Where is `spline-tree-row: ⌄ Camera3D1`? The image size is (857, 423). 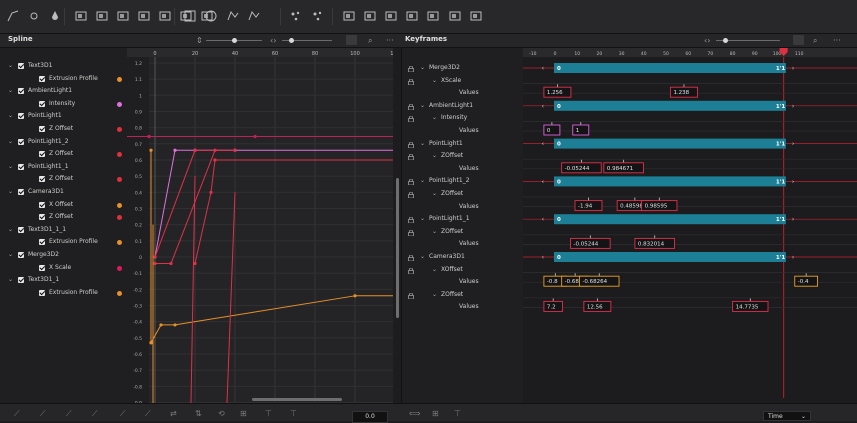
spline-tree-row: ⌄ Camera3D1 is located at coordinates (63, 192).